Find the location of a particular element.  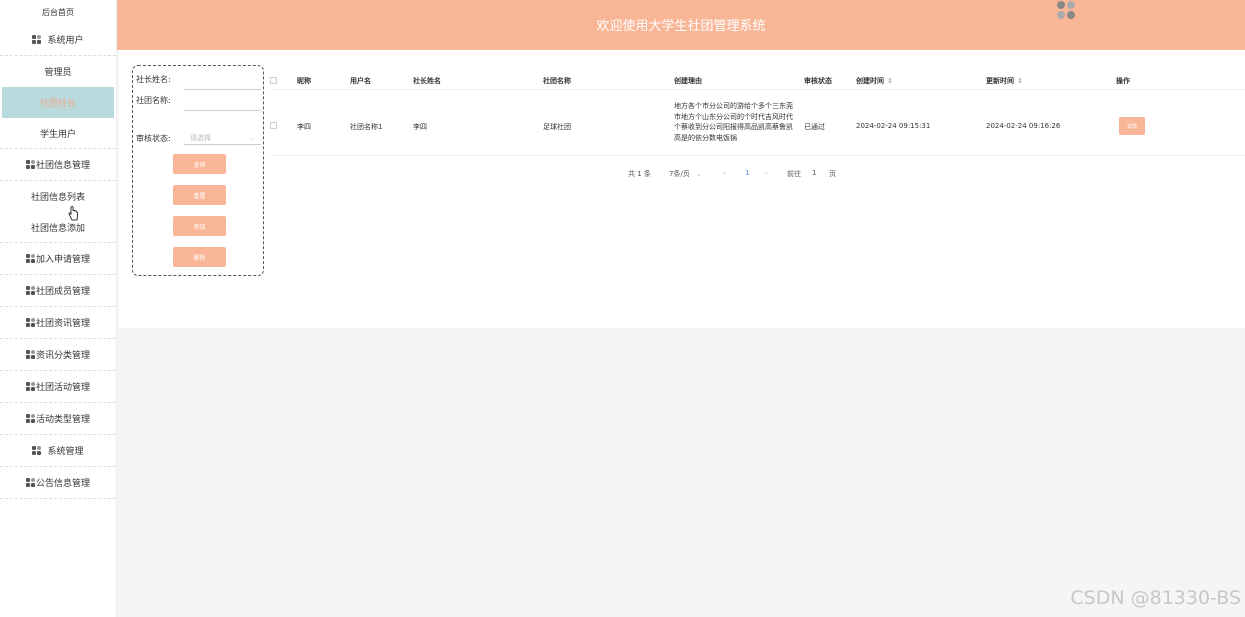

table-header-sortable: 更新时间 ⇕ is located at coordinates (1004, 81).